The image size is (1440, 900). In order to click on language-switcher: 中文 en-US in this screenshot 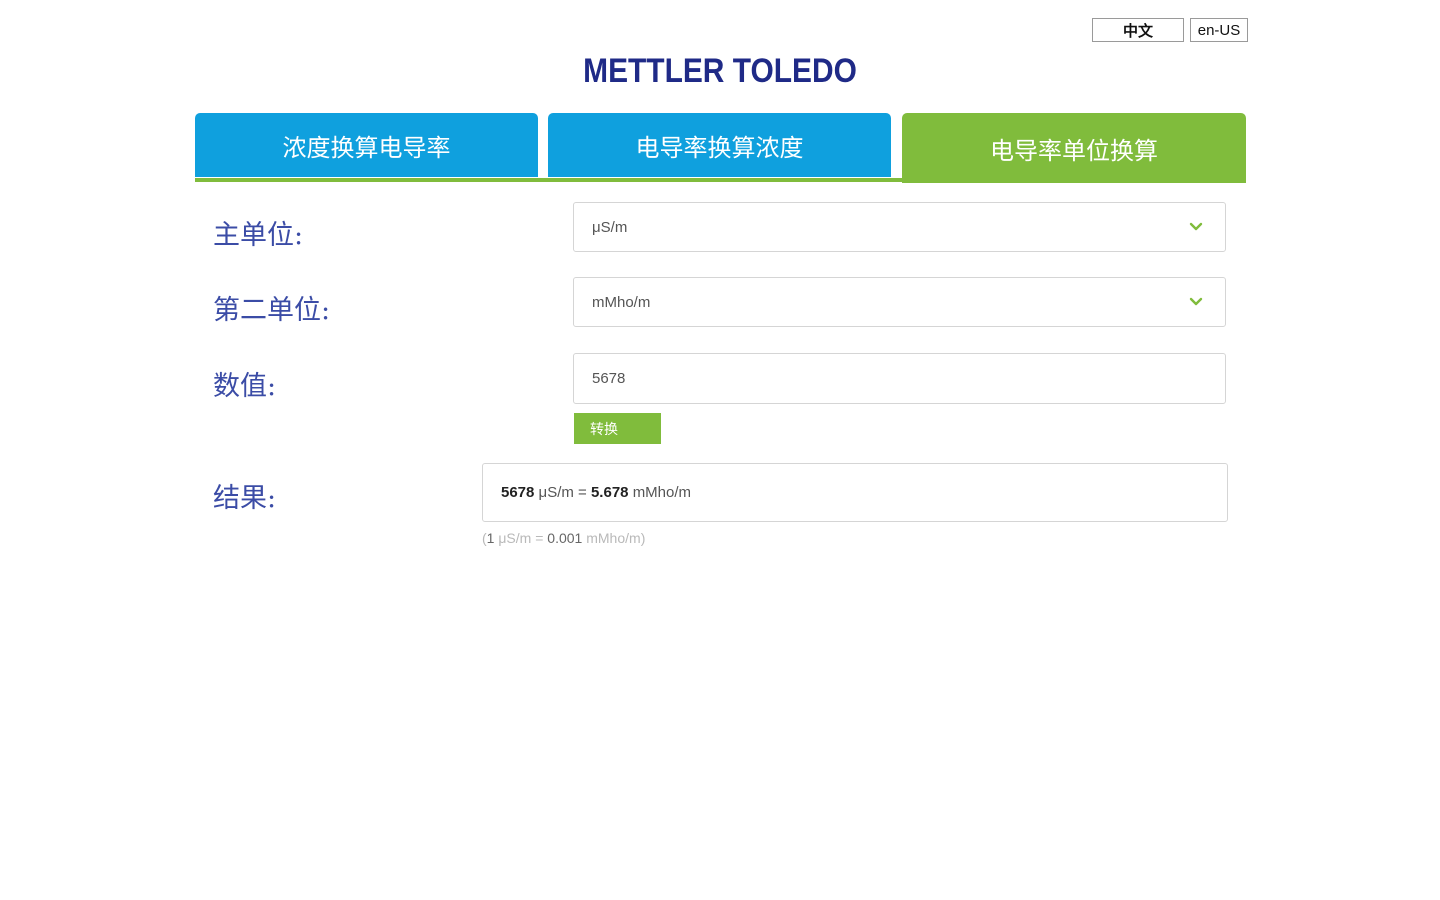, I will do `click(1170, 30)`.